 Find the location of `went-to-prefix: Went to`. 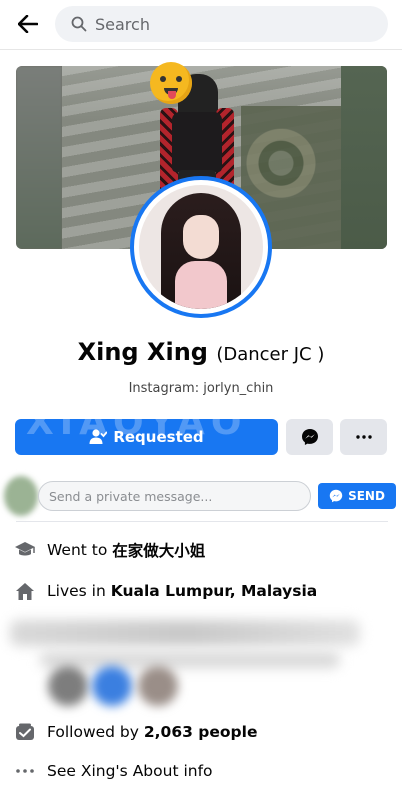

went-to-prefix: Went to is located at coordinates (77, 550).